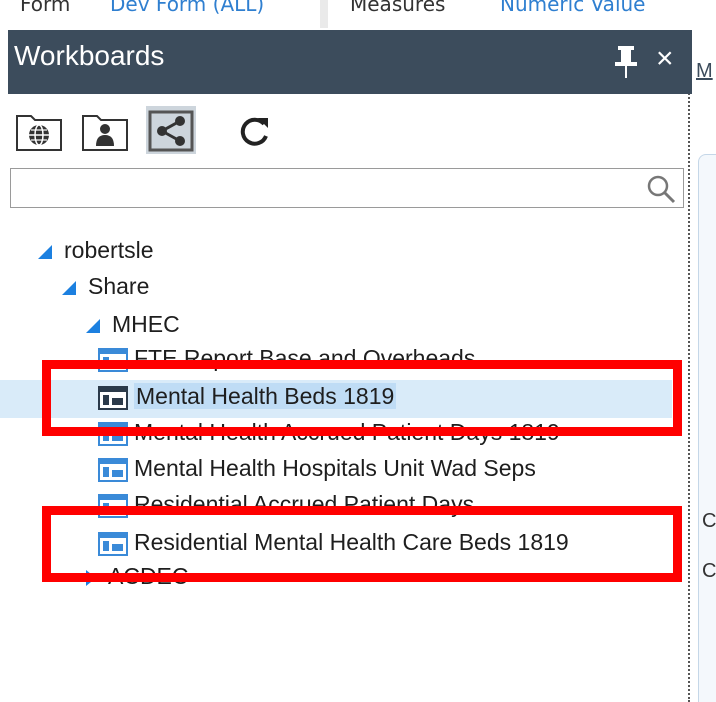  Describe the element at coordinates (661, 189) in the screenshot. I see `search-icon` at that location.